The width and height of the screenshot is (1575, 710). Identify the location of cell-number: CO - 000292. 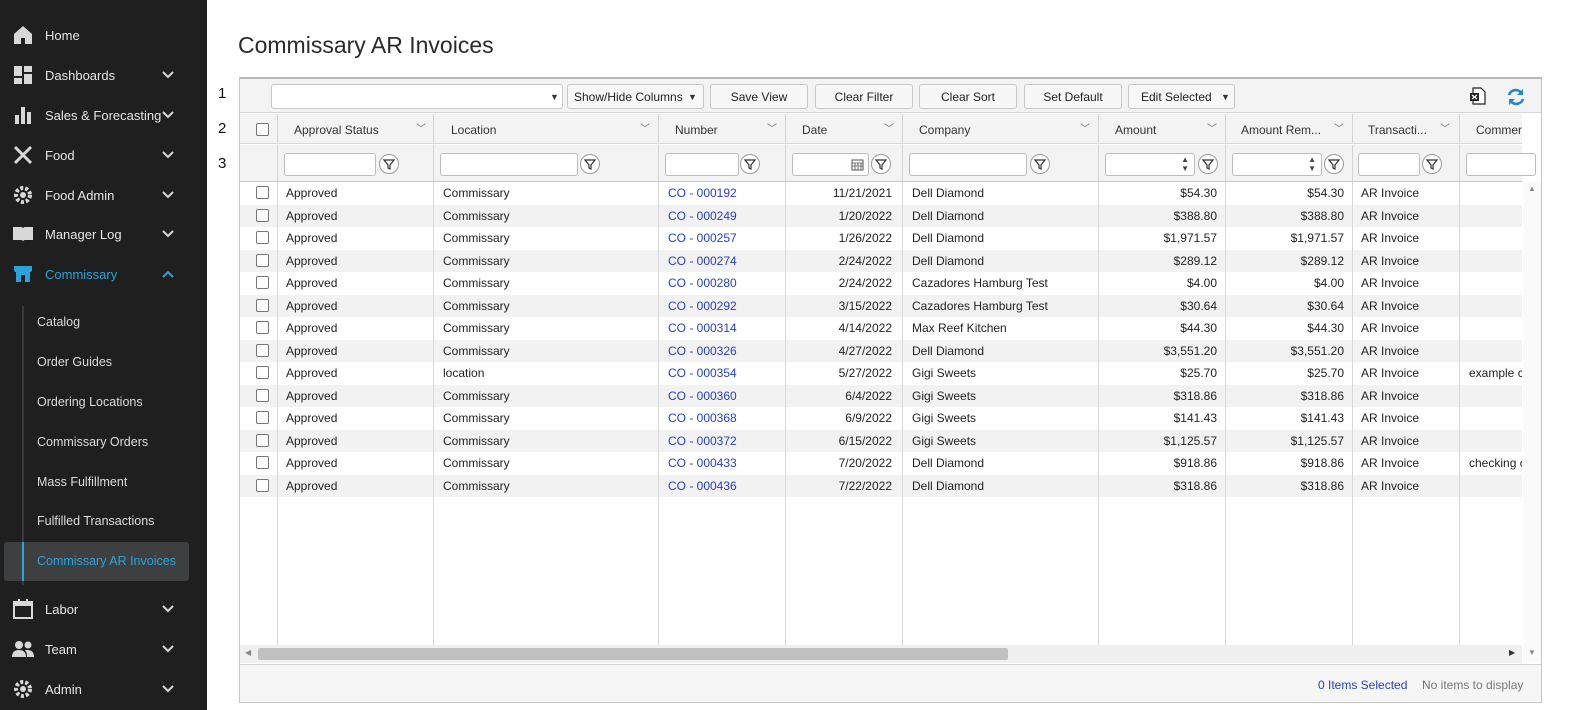
(723, 306).